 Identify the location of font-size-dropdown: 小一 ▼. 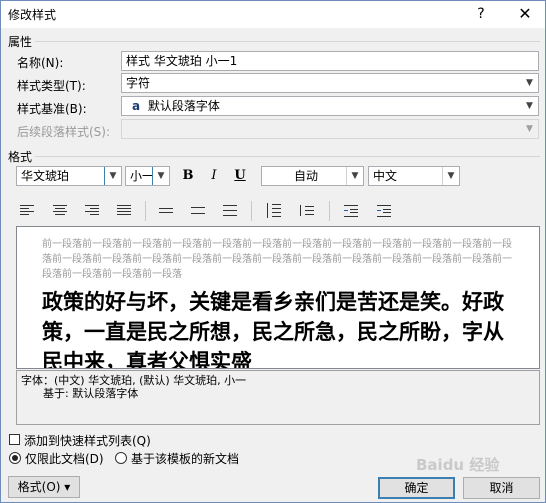
(147, 176).